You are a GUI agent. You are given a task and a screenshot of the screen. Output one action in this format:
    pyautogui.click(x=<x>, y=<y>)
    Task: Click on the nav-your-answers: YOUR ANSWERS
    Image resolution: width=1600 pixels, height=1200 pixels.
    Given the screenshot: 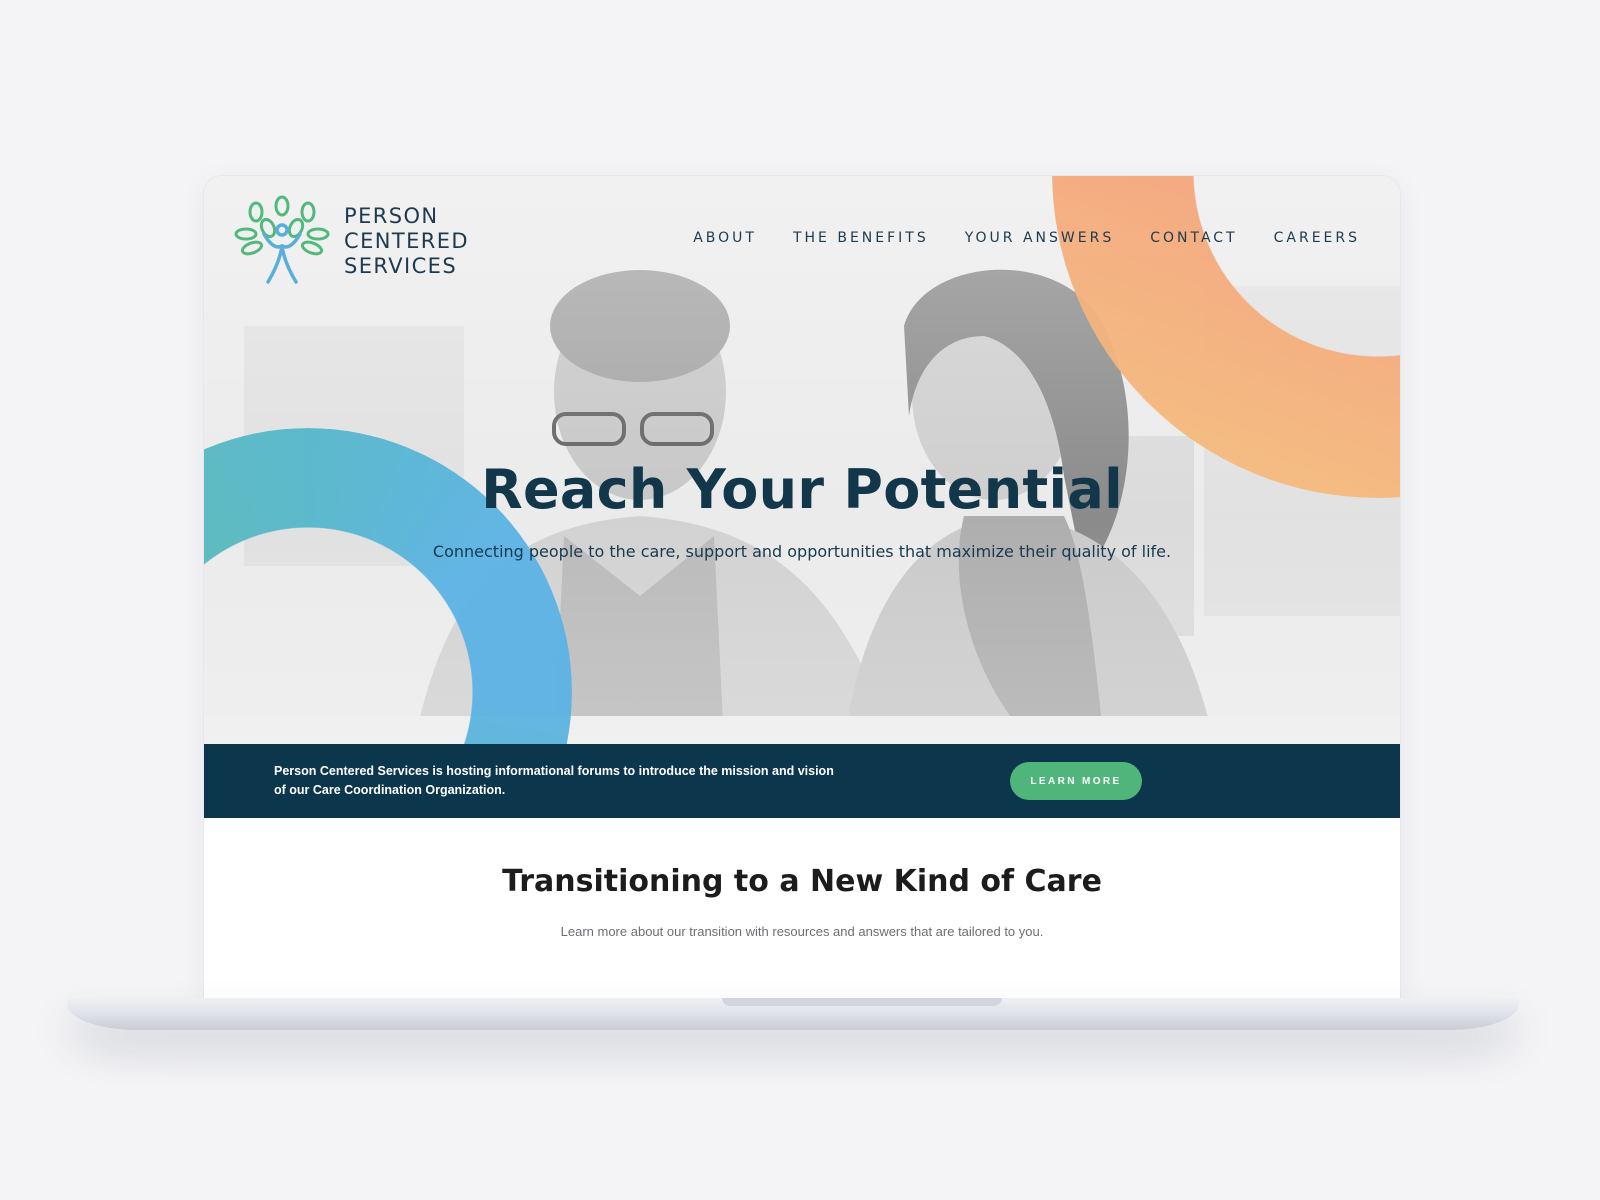 What is the action you would take?
    pyautogui.click(x=1039, y=238)
    